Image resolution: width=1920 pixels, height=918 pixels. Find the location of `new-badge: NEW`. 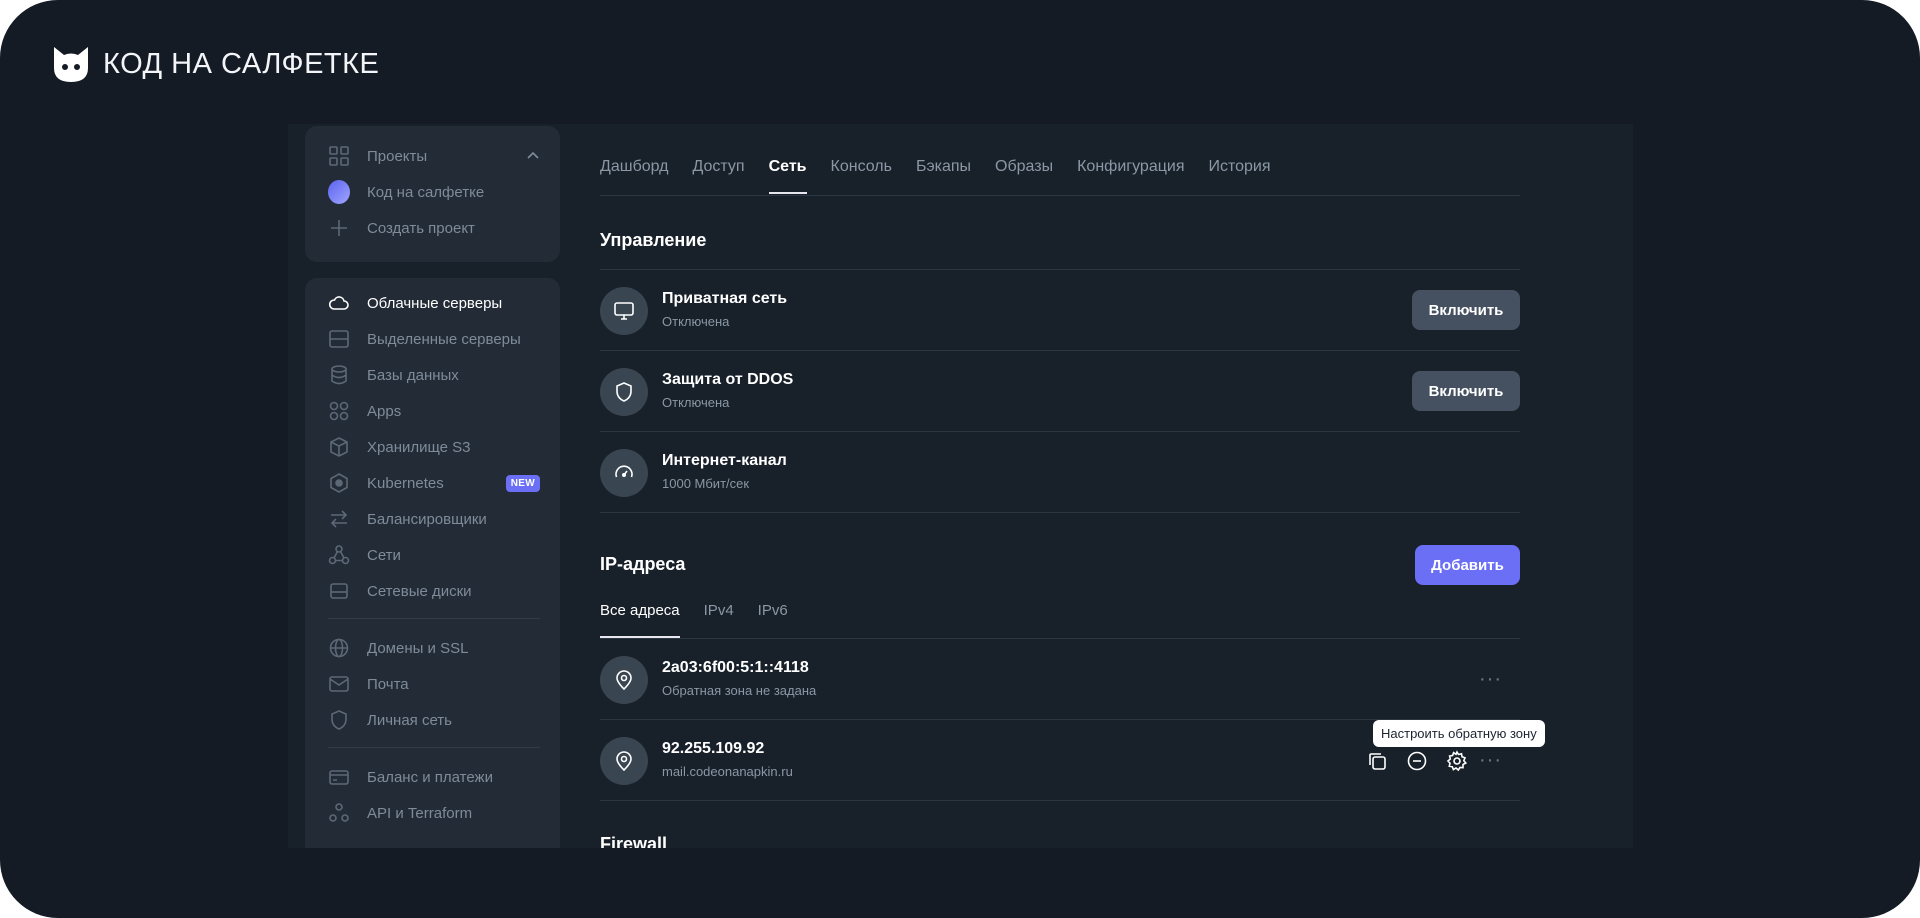

new-badge: NEW is located at coordinates (522, 483).